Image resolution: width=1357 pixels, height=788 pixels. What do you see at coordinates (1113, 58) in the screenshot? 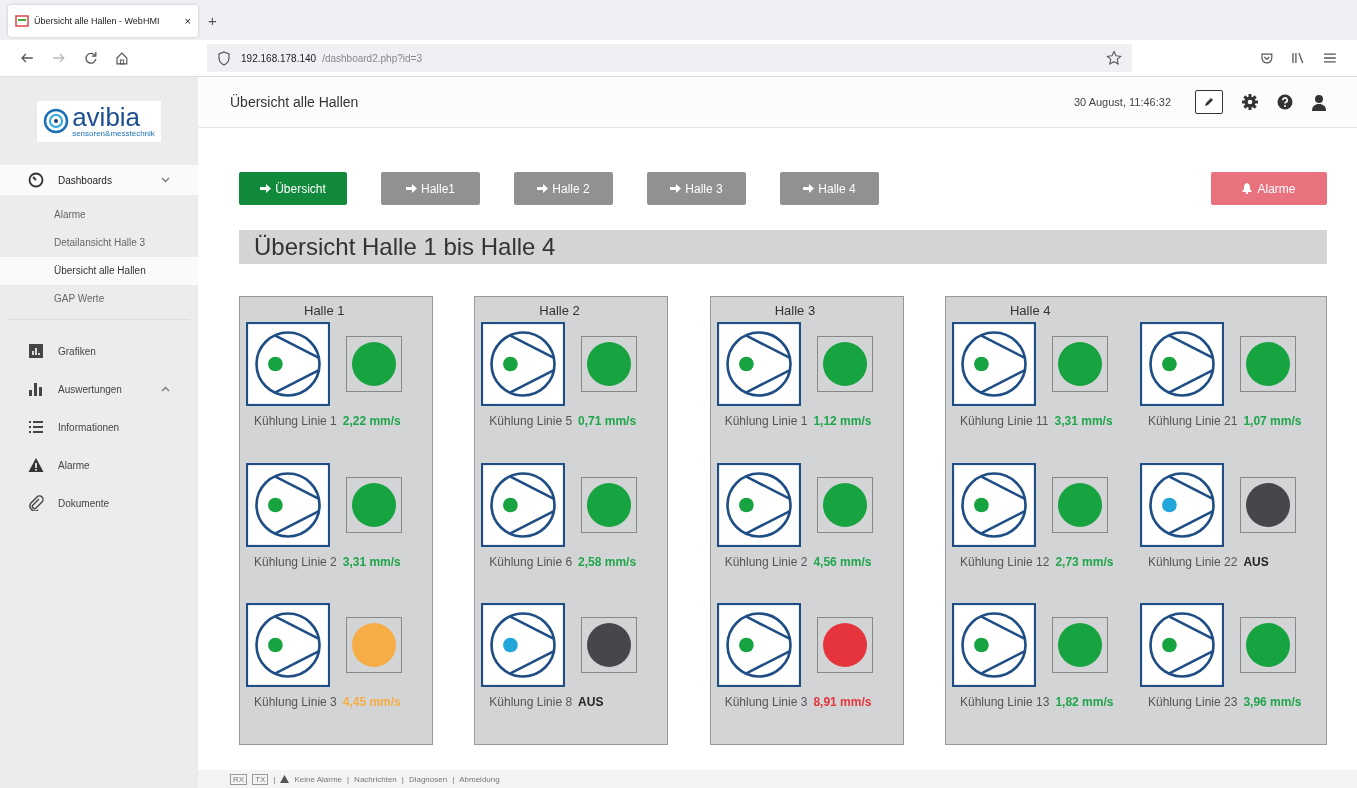
I see `star-icon` at bounding box center [1113, 58].